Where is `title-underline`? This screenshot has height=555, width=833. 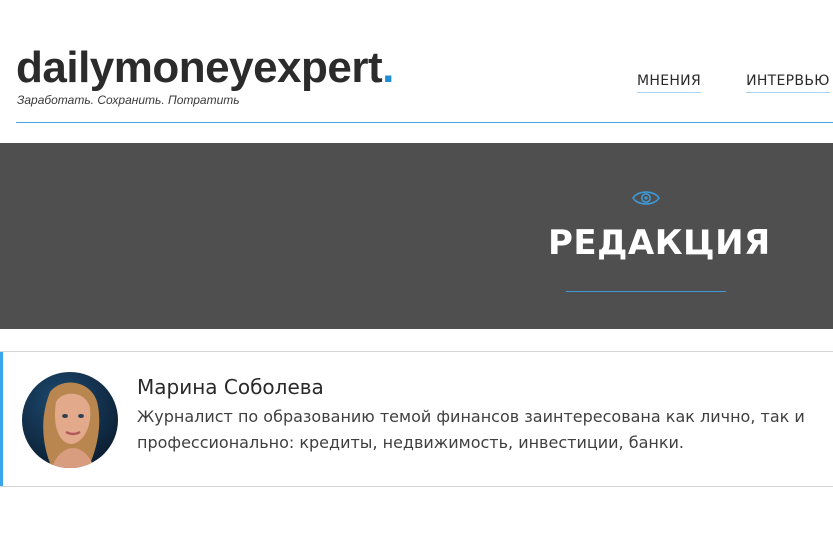 title-underline is located at coordinates (646, 291).